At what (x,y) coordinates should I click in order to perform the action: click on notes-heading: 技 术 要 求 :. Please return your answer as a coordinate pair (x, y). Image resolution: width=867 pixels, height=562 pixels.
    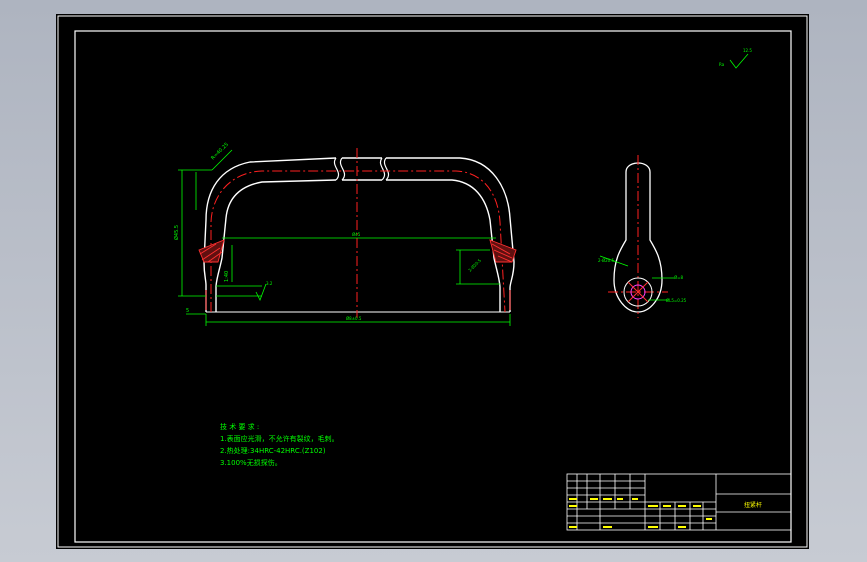
    Looking at the image, I should click on (239, 426).